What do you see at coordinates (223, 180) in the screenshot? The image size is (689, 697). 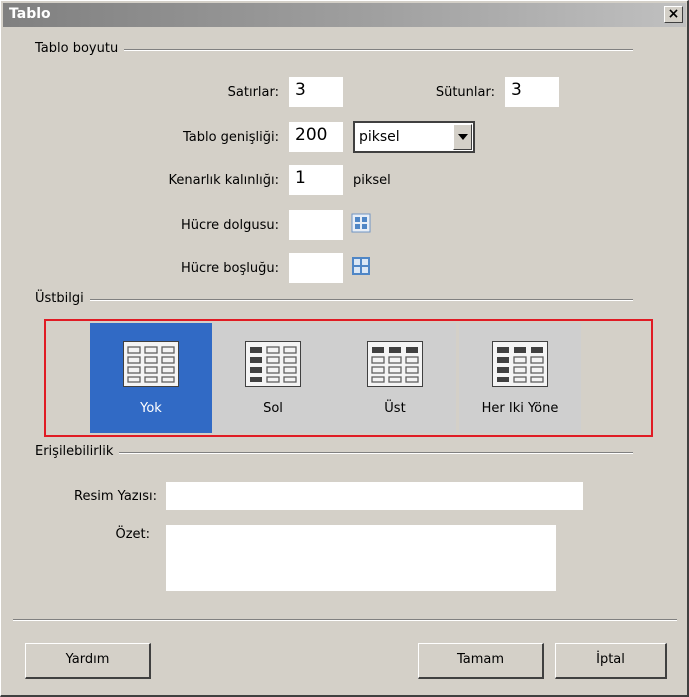 I see `border-label: Kenarlık kalınlığı:` at bounding box center [223, 180].